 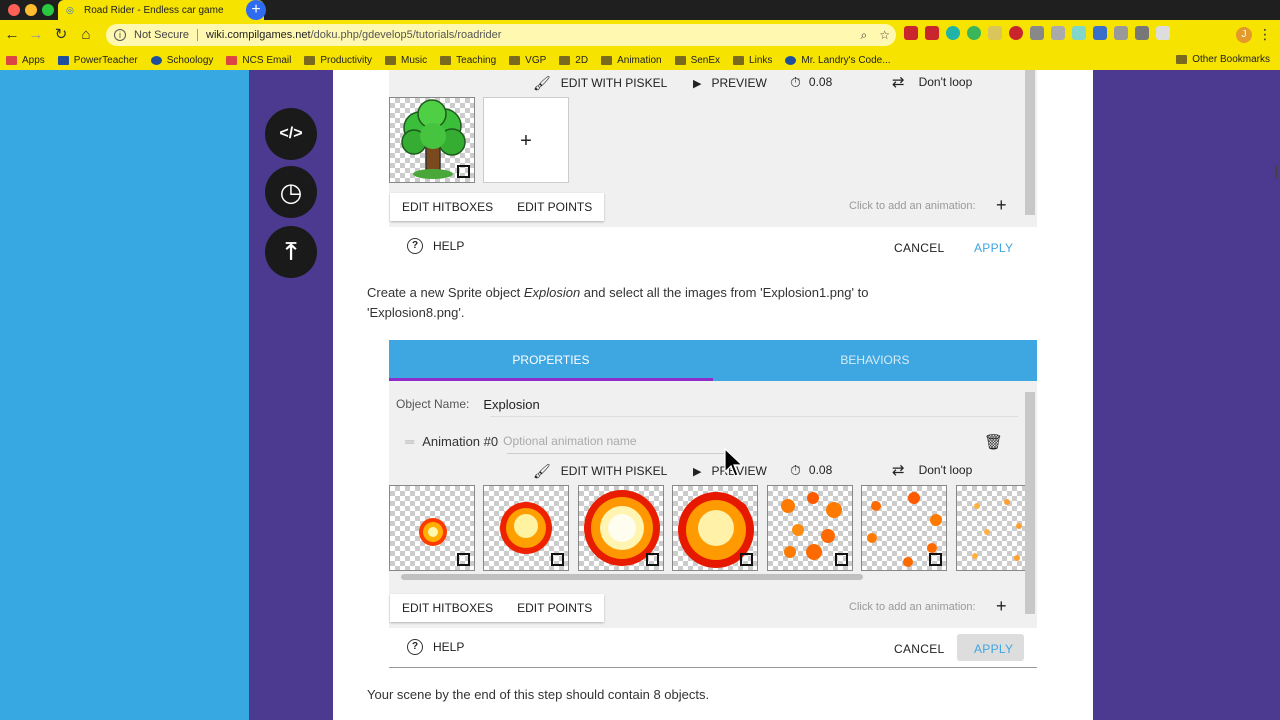 What do you see at coordinates (810, 528) in the screenshot?
I see `sprite-frame-explosion5` at bounding box center [810, 528].